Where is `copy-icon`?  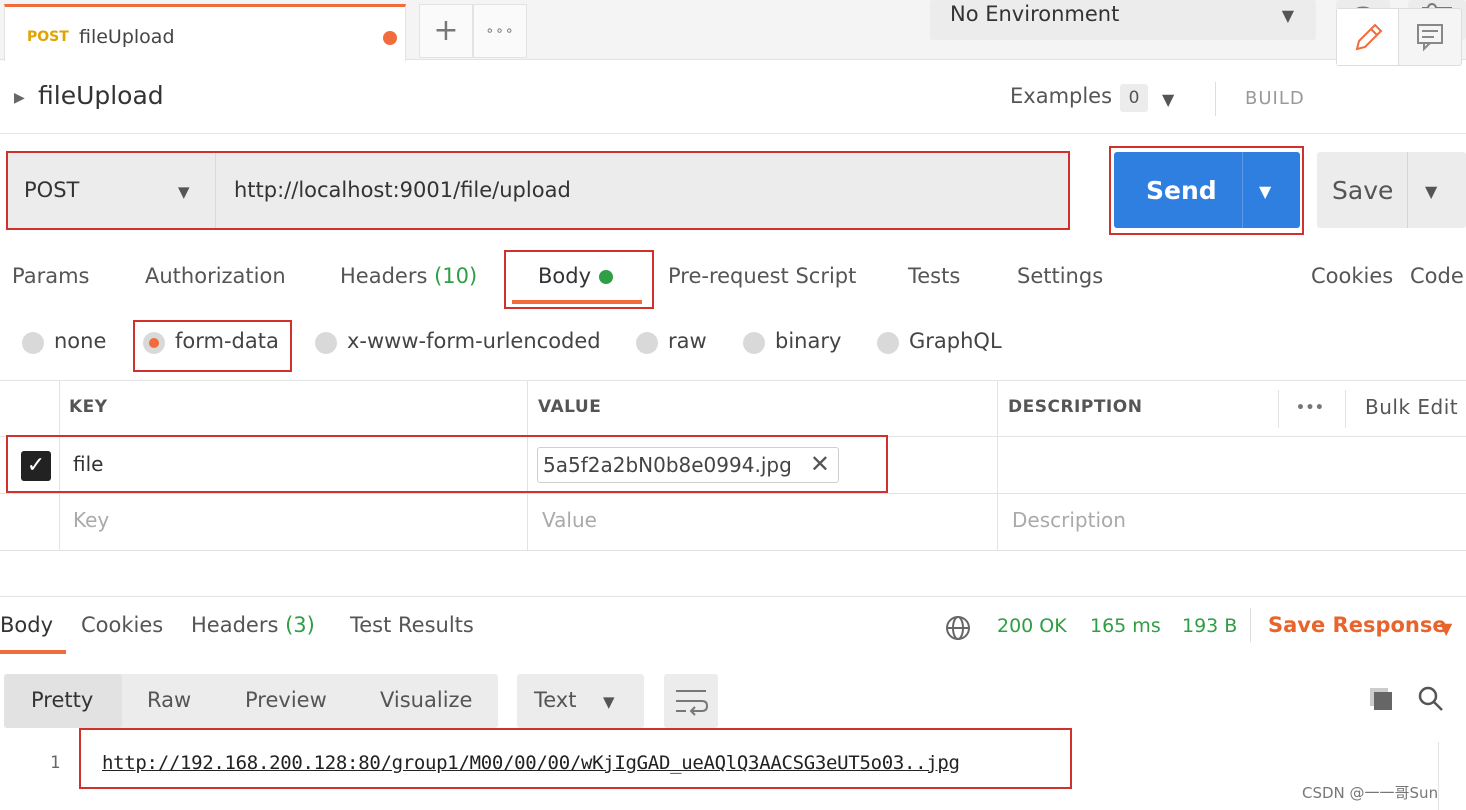 copy-icon is located at coordinates (1381, 699).